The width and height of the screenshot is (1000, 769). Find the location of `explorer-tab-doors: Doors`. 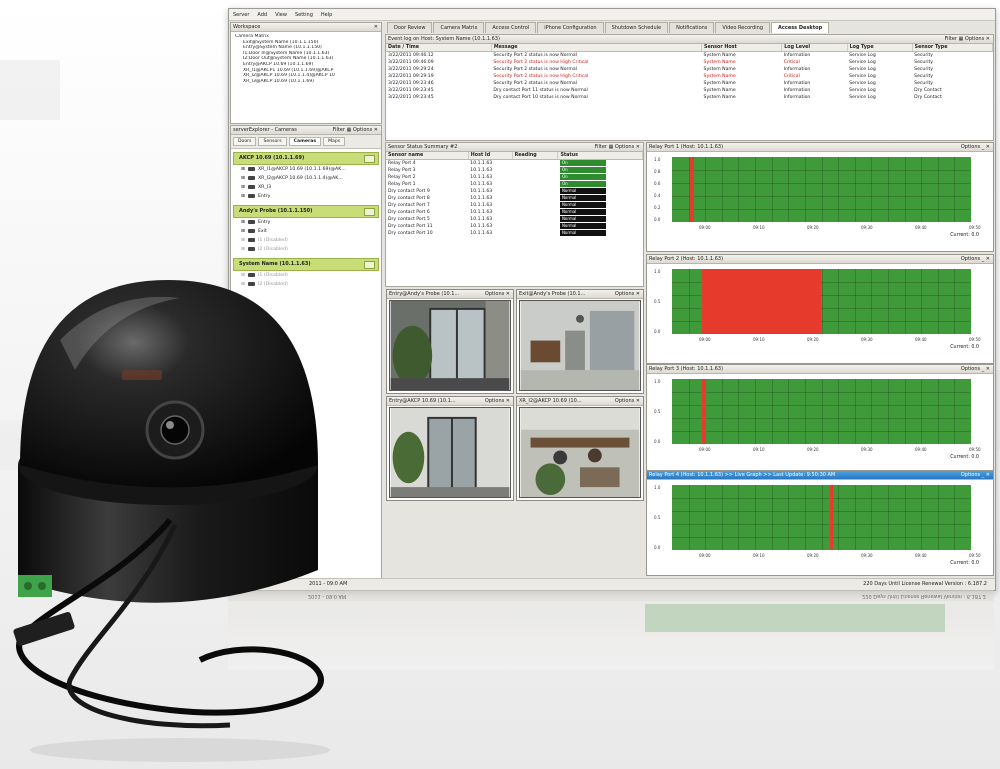

explorer-tab-doors: Doors is located at coordinates (245, 141).